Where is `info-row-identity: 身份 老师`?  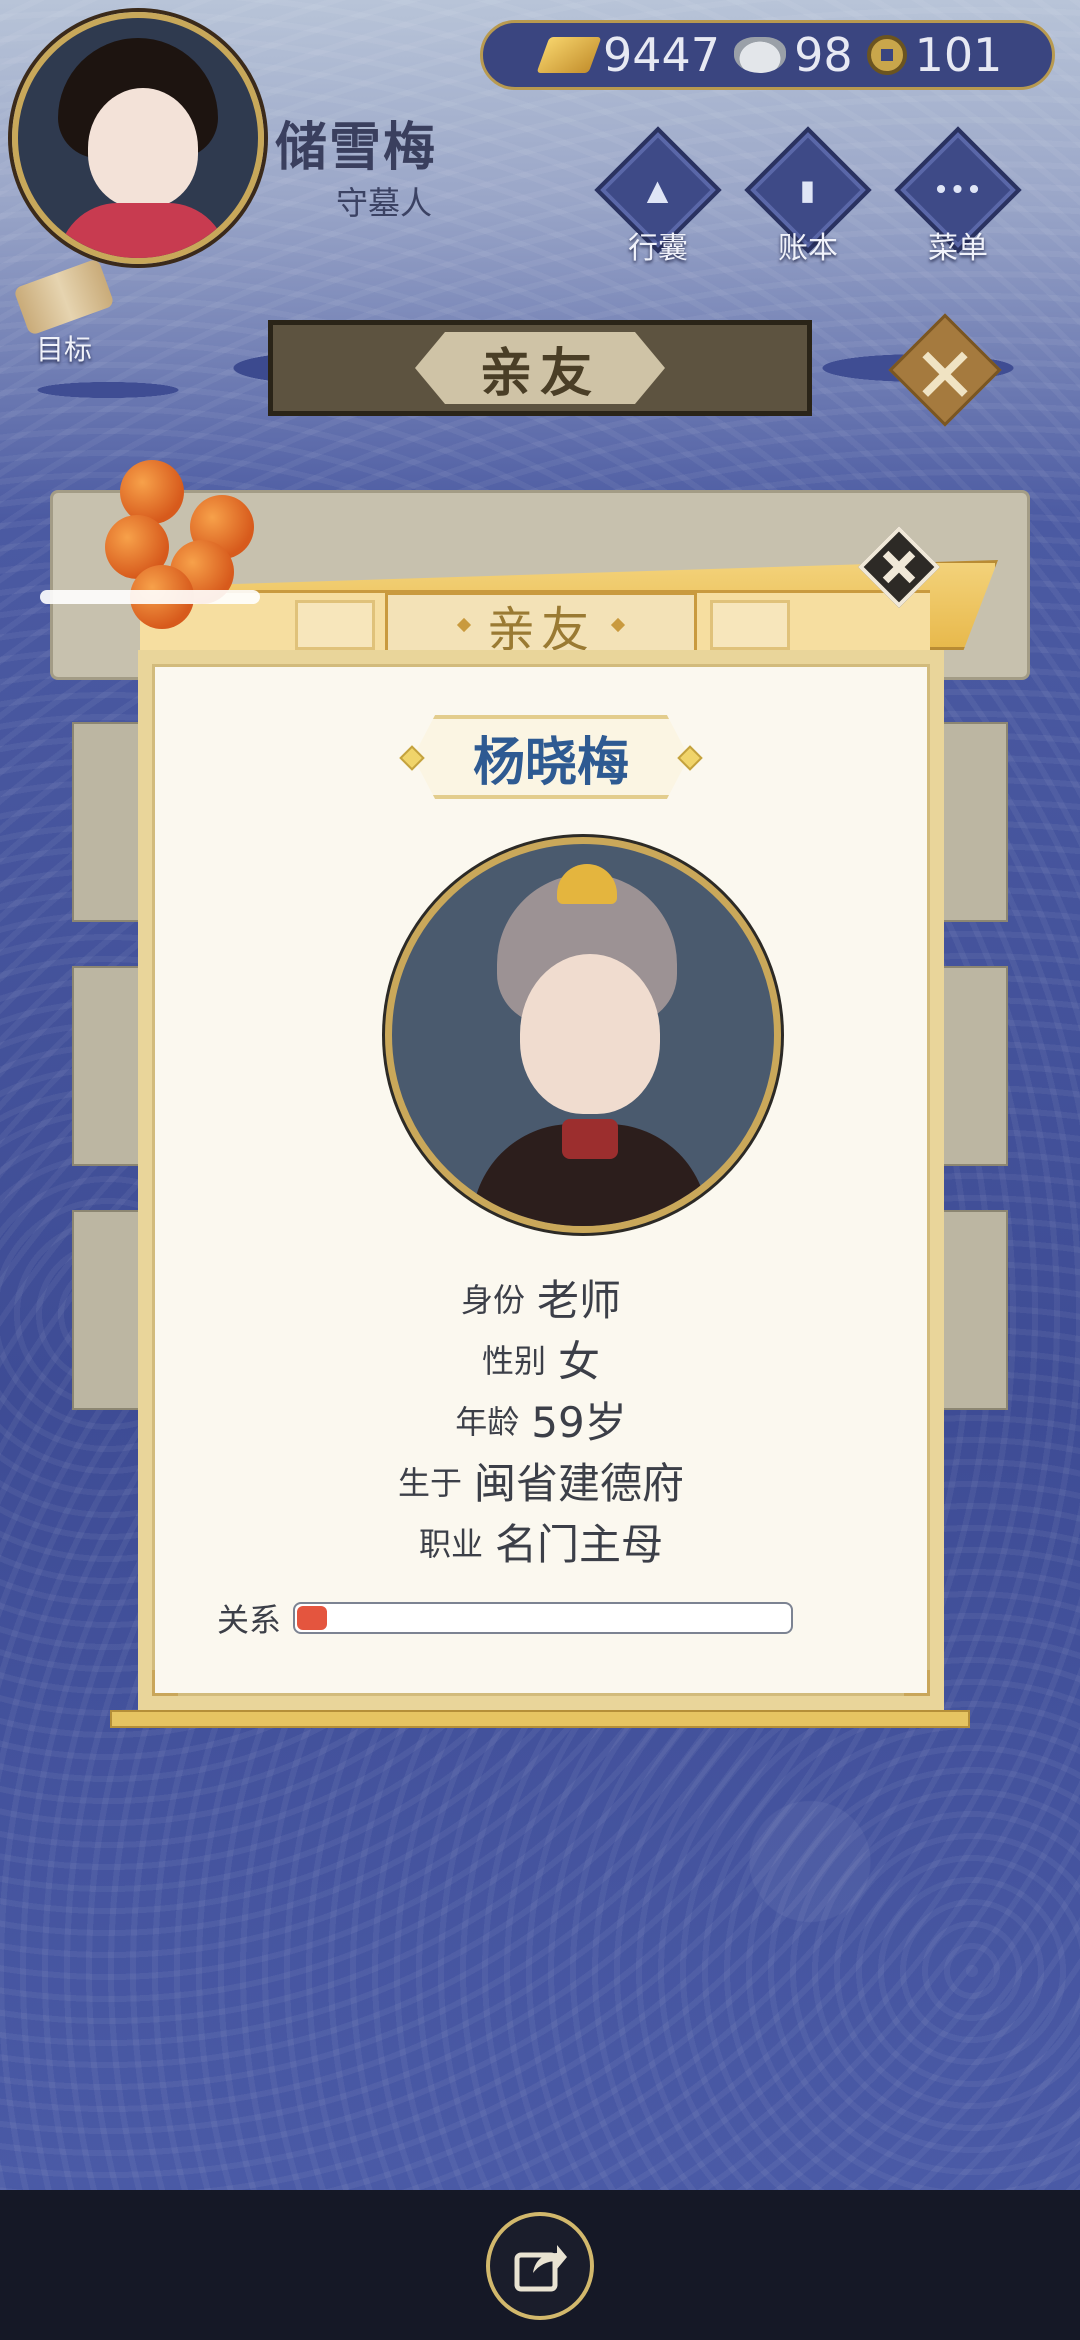
info-row-identity: 身份 老师 is located at coordinates (541, 1297).